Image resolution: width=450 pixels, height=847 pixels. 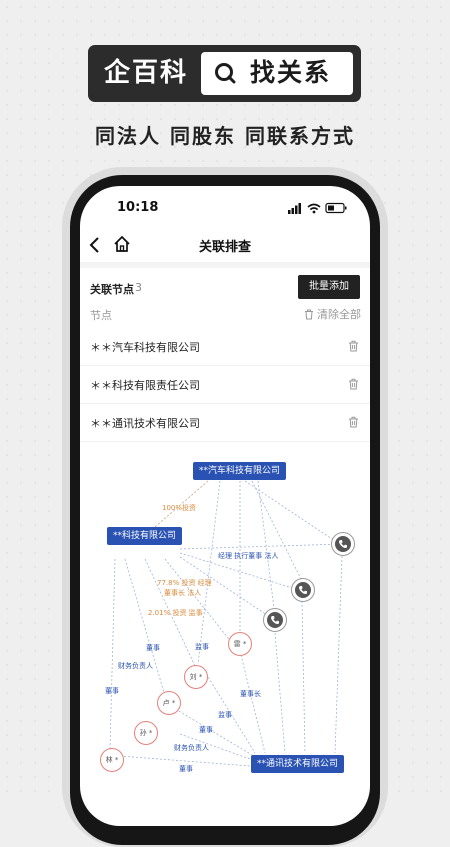 What do you see at coordinates (112, 289) in the screenshot?
I see `section-title: 关联节点` at bounding box center [112, 289].